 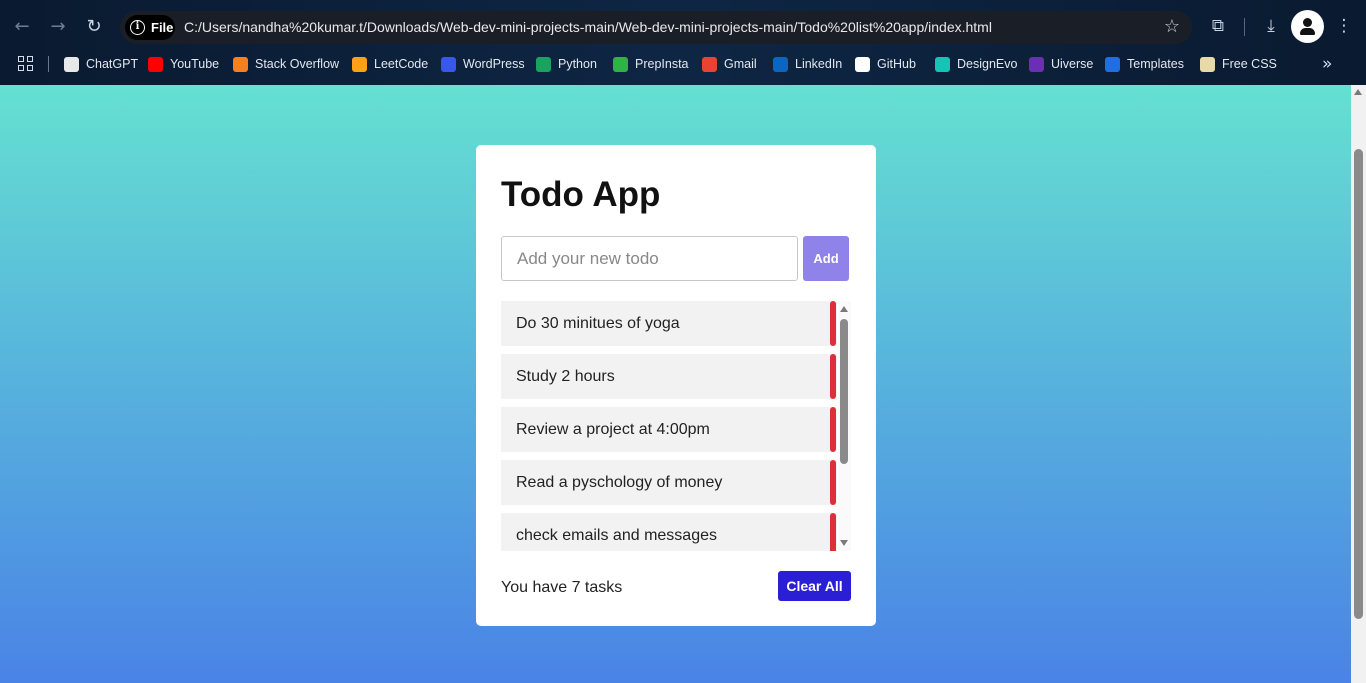 What do you see at coordinates (1036, 64) in the screenshot?
I see `uiverse-icon` at bounding box center [1036, 64].